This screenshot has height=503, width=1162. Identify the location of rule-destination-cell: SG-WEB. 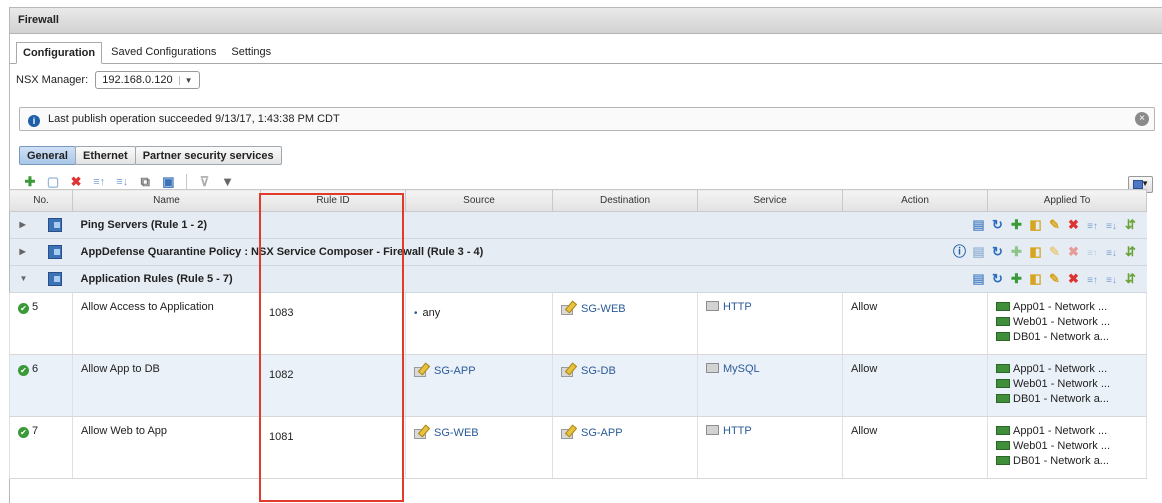
(625, 323).